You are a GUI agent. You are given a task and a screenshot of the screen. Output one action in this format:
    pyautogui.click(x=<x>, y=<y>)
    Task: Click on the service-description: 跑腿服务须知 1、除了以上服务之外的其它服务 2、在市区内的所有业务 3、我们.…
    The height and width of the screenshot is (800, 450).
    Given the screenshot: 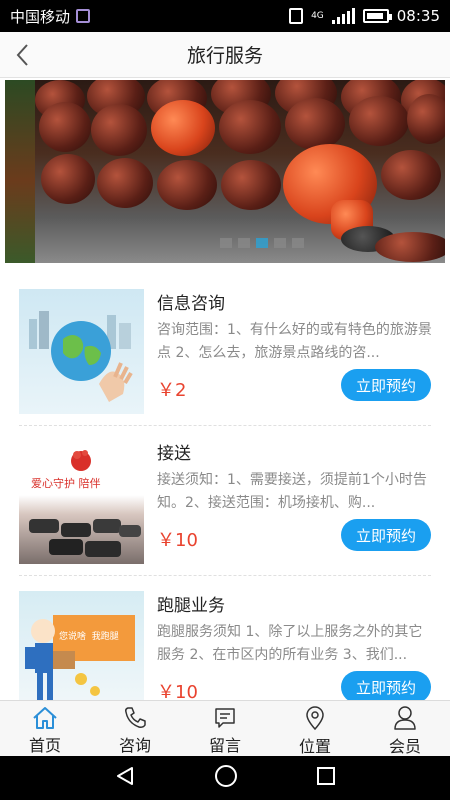 What is the action you would take?
    pyautogui.click(x=290, y=643)
    